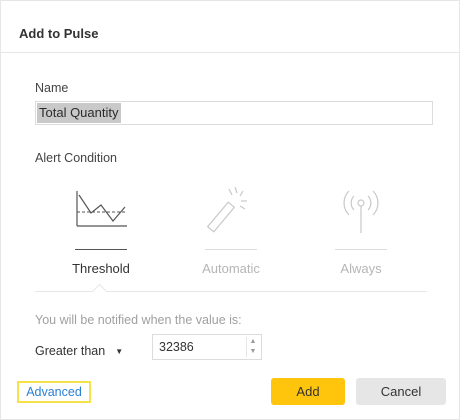 This screenshot has height=420, width=460. Describe the element at coordinates (70, 351) in the screenshot. I see `operator-select-value: Greater than` at that location.